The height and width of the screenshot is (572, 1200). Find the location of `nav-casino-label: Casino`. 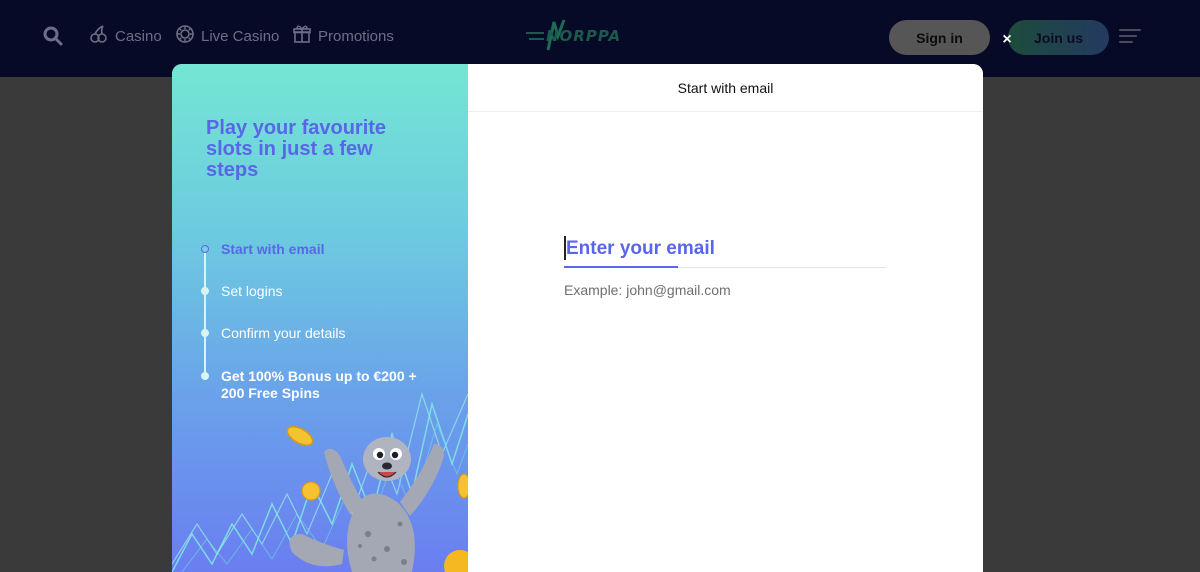

nav-casino-label: Casino is located at coordinates (138, 36).